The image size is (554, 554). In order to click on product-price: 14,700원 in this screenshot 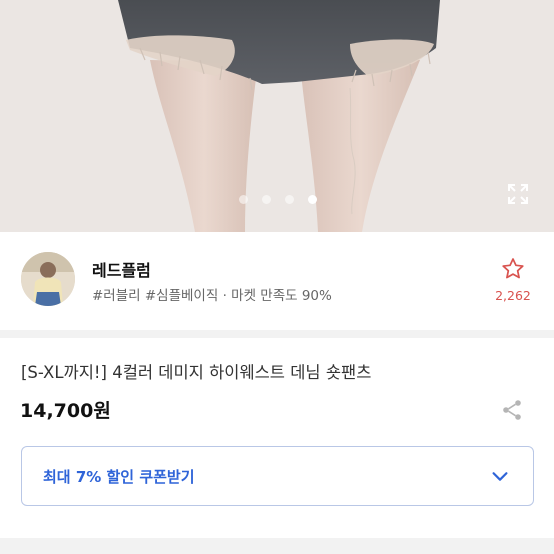, I will do `click(65, 411)`.